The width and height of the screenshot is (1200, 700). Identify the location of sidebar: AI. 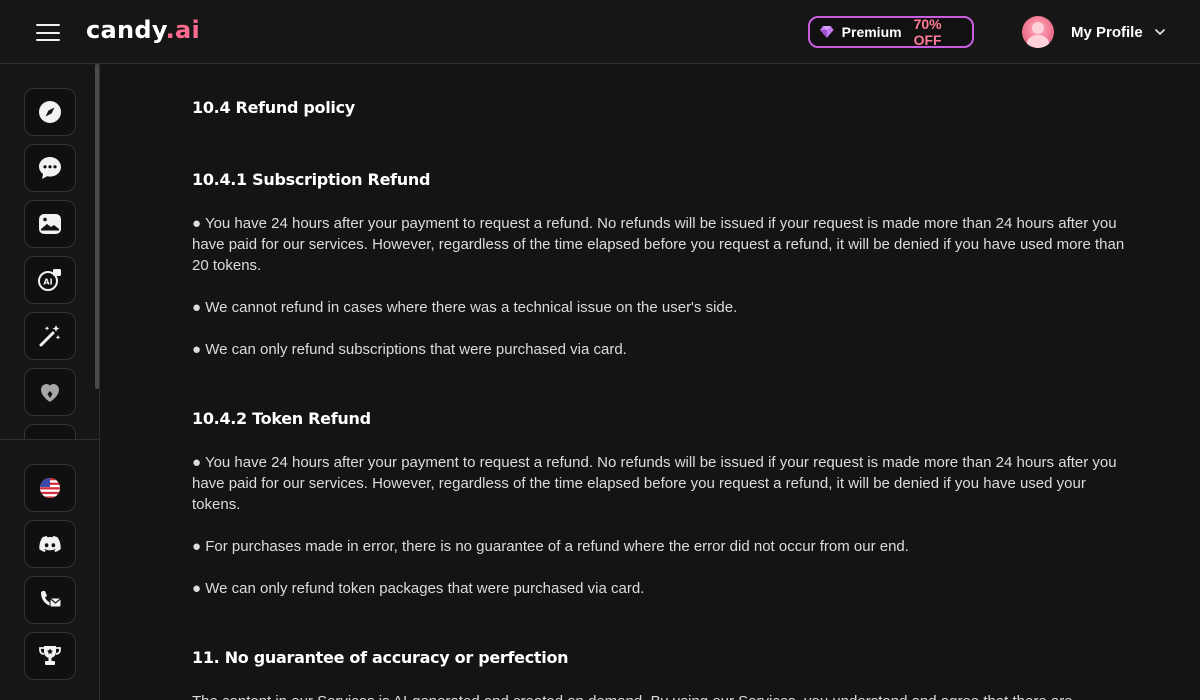
(50, 382).